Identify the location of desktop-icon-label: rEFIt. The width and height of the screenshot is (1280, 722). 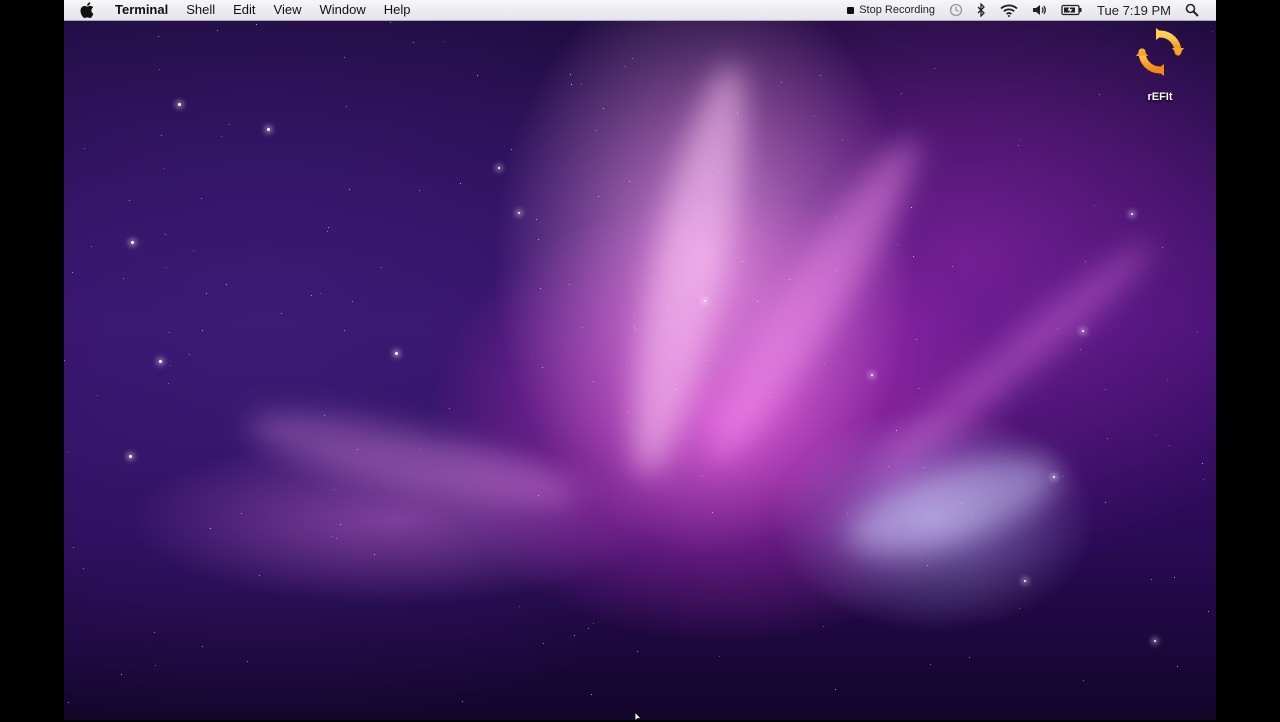
(1160, 97).